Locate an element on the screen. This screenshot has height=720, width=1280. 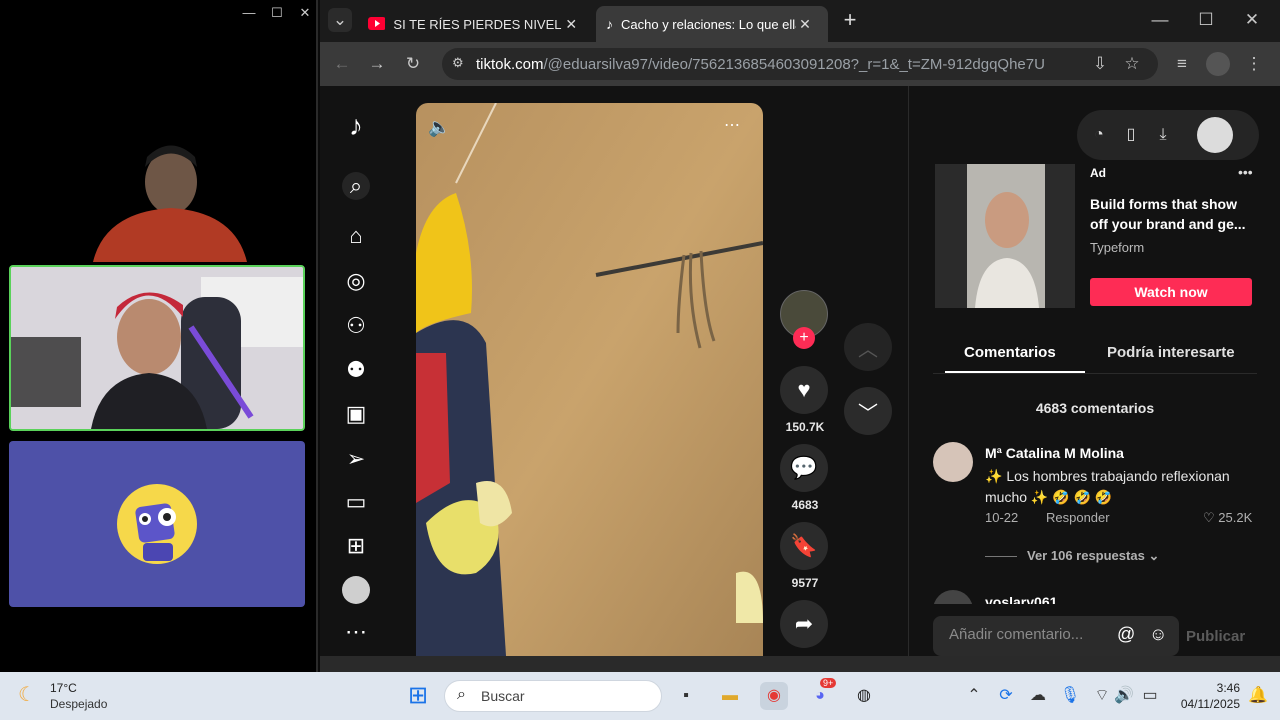
browser-menu-icon: ⋮ is located at coordinates (1254, 64).